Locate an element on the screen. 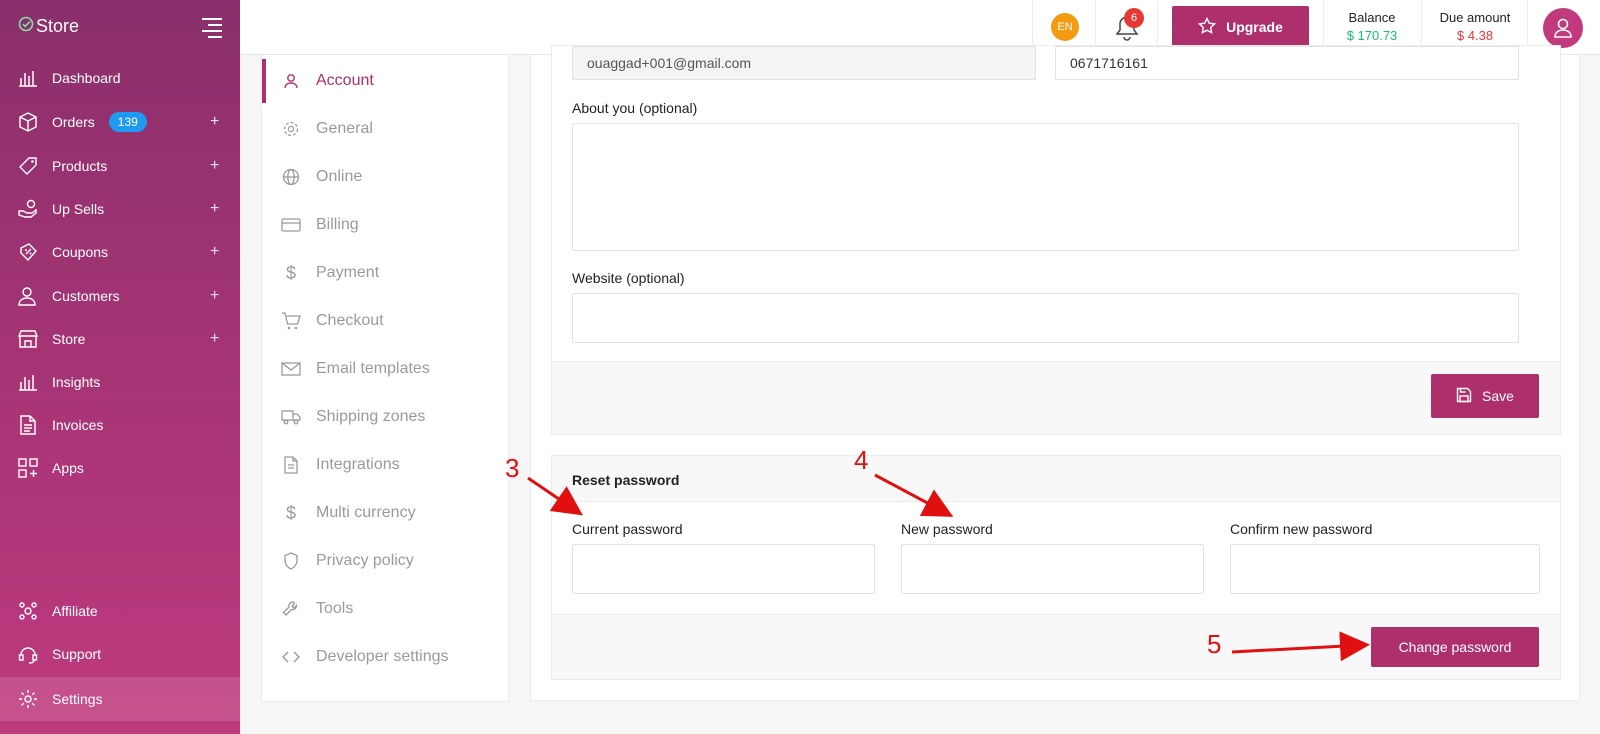 The height and width of the screenshot is (734, 1600). balance-display: Balance $ 170.73 is located at coordinates (1372, 26).